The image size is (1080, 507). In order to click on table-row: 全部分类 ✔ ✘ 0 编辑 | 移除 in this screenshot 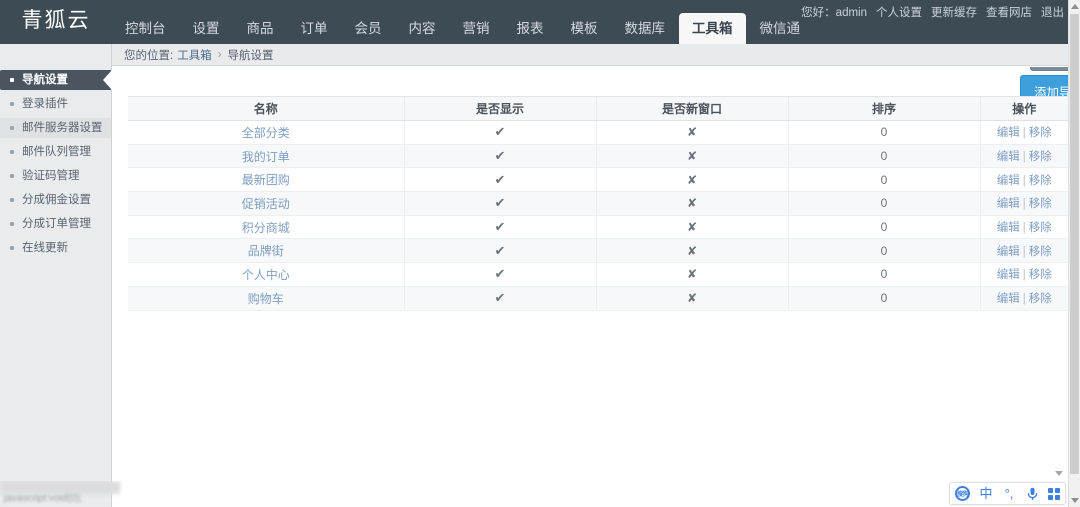, I will do `click(598, 132)`.